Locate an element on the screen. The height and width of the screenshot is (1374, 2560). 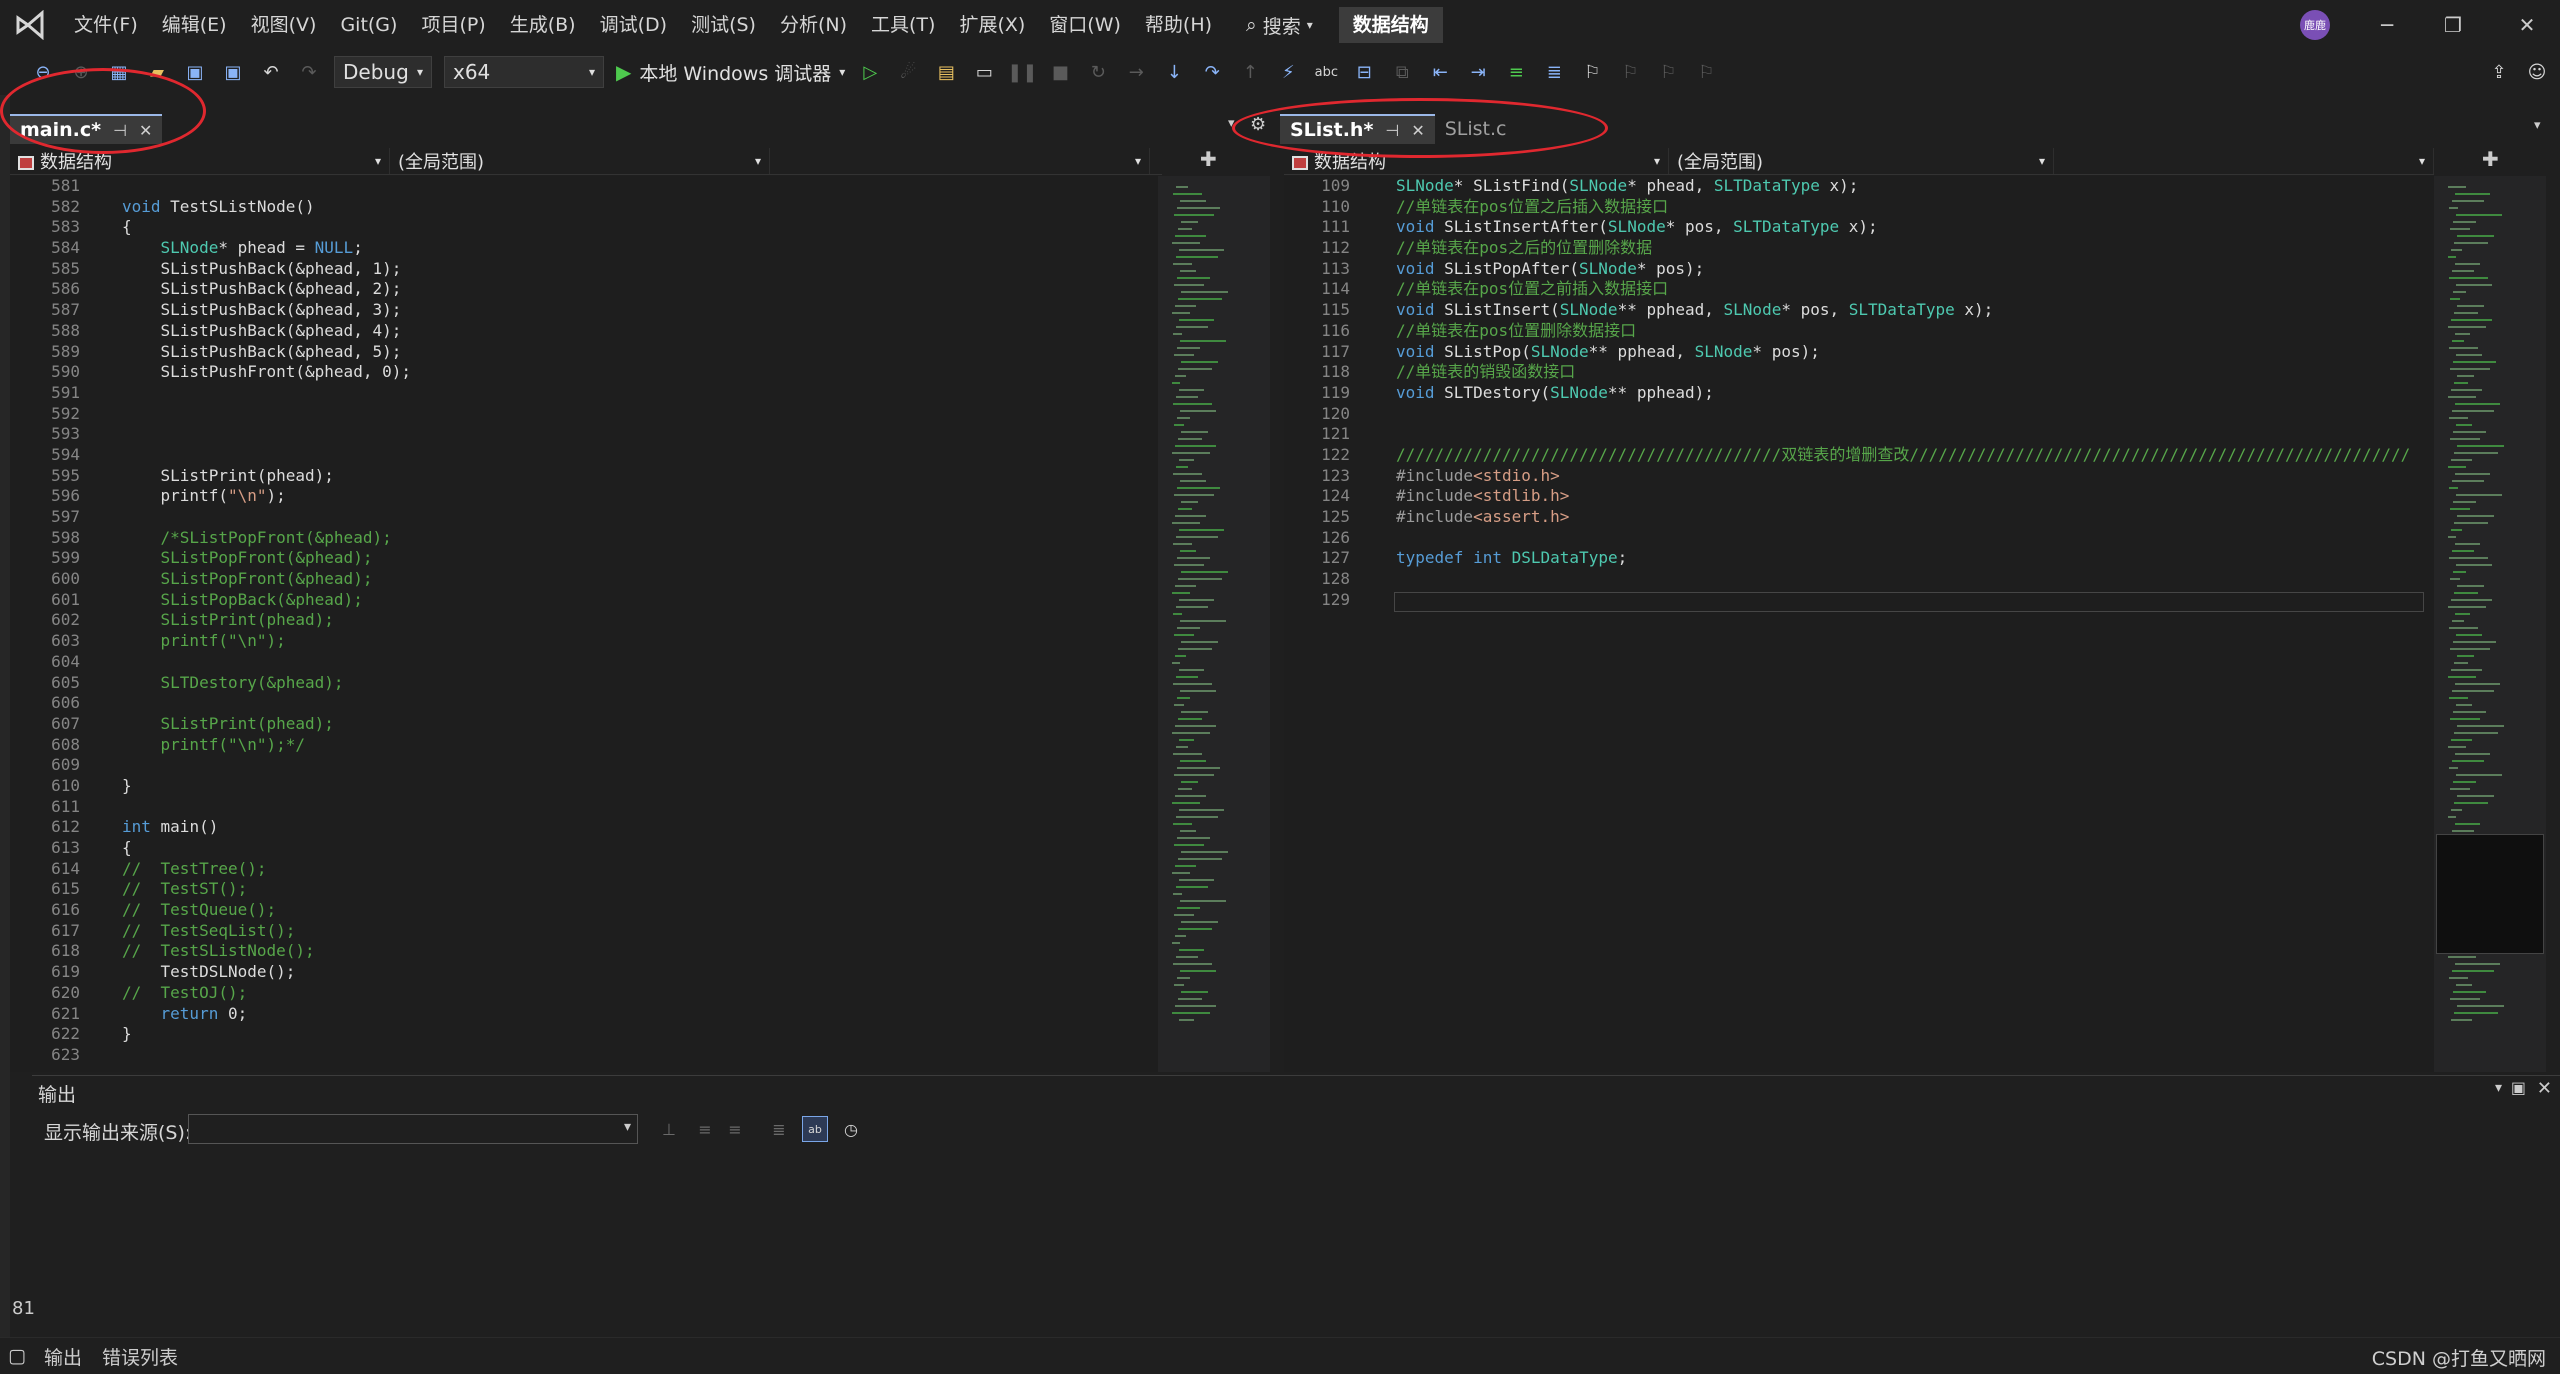
format-icon: ⊟ is located at coordinates (1364, 72).